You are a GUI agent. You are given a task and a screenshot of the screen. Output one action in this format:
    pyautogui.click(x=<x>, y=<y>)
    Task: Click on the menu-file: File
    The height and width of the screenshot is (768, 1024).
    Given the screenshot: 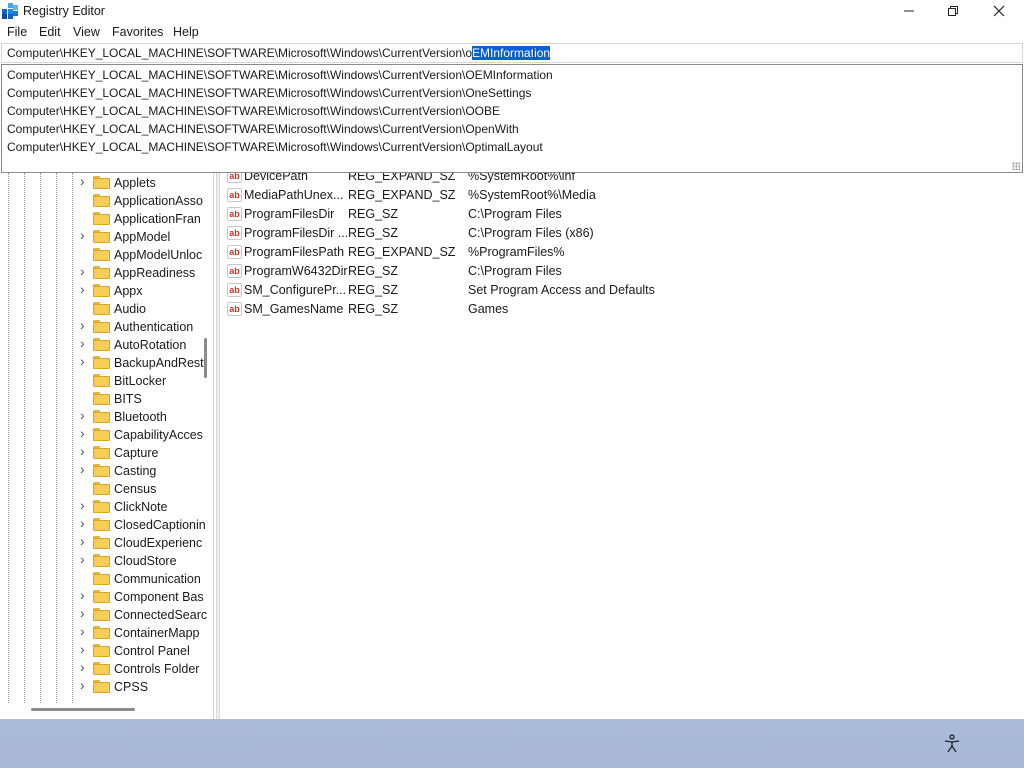 What is the action you would take?
    pyautogui.click(x=17, y=32)
    